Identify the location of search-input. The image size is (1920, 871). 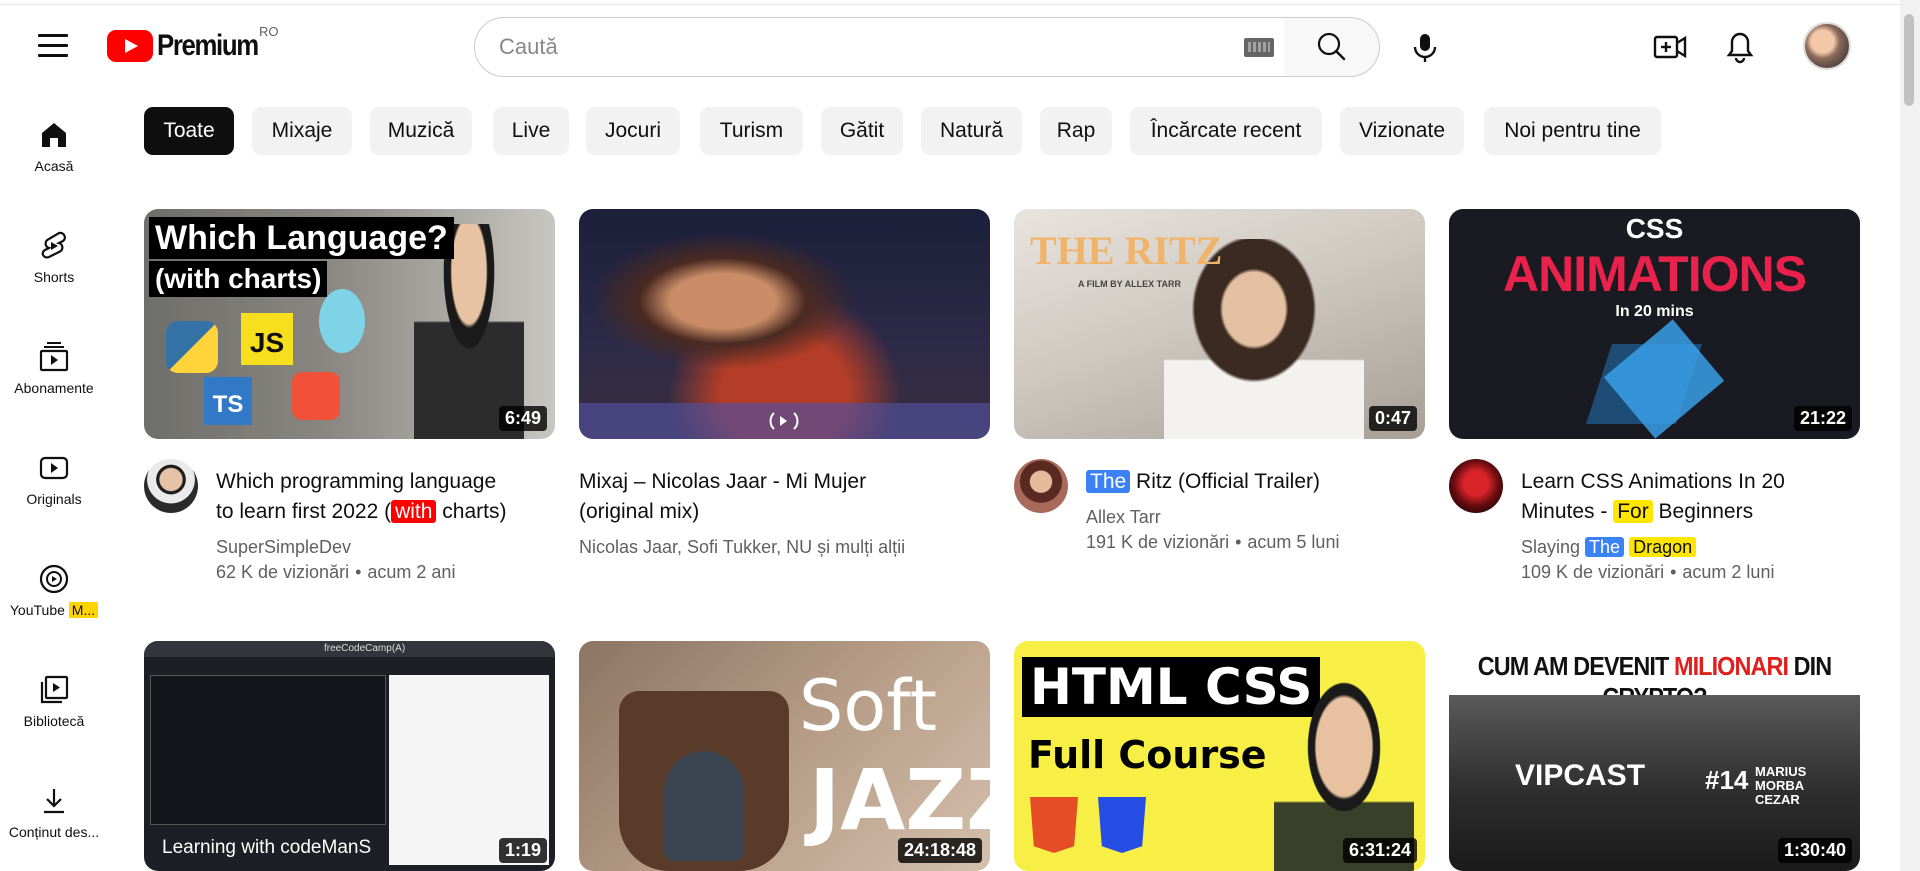
(849, 47).